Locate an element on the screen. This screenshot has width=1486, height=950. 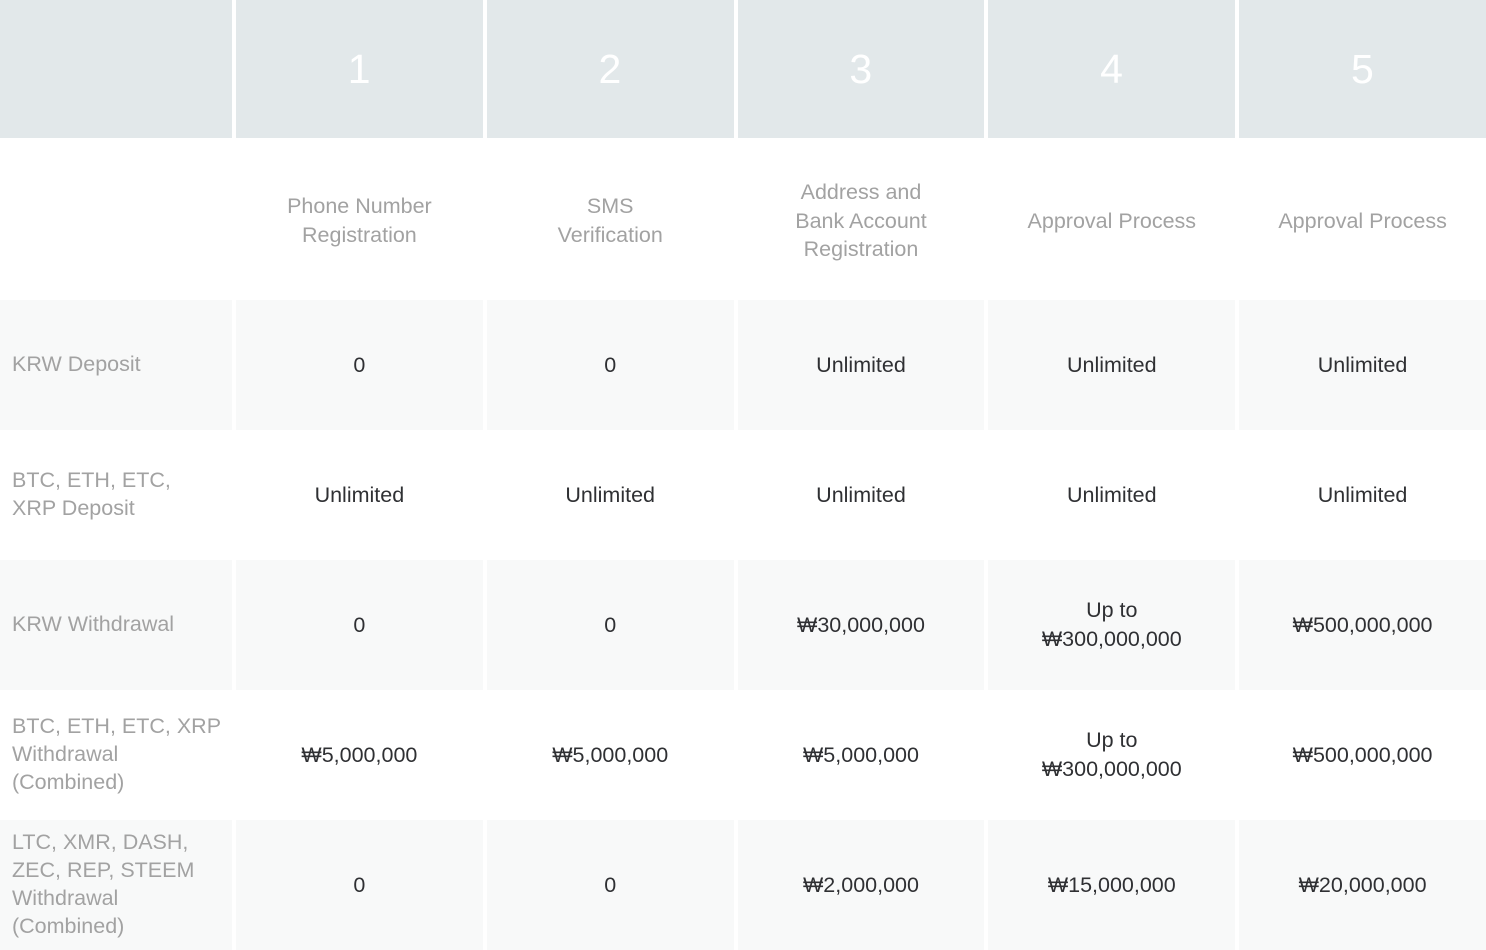
row-label-text: BTC, ETH, ETC, XRP Deposit is located at coordinates (91, 494).